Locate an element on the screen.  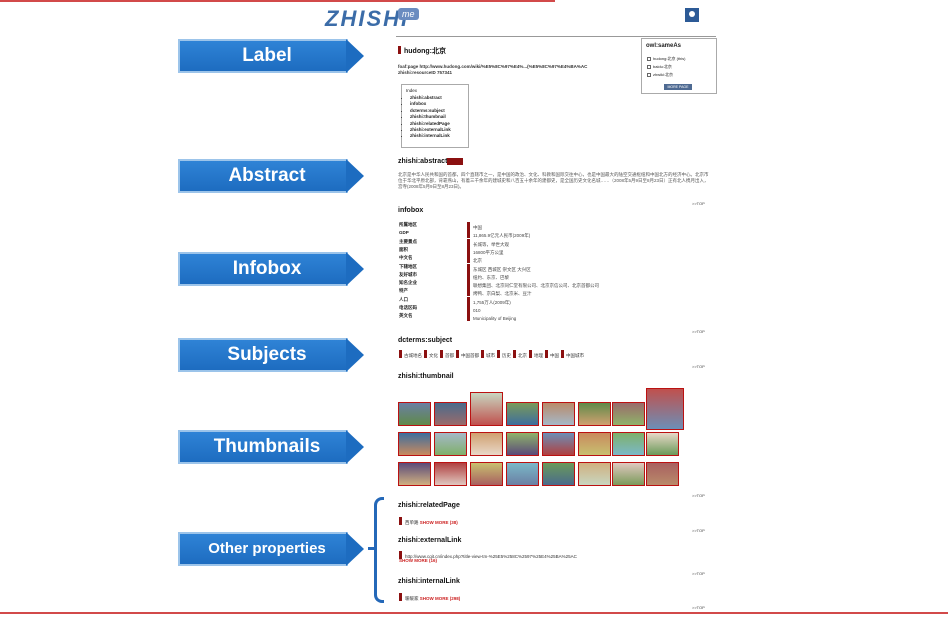
internal-link-item: 暖暖家 is located at coordinates (412, 598).